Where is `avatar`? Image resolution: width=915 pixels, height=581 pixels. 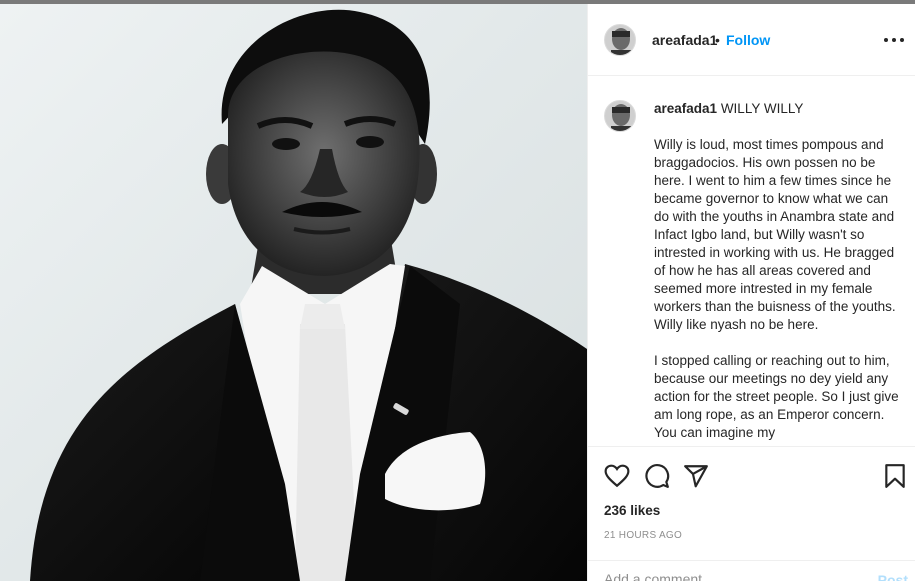 avatar is located at coordinates (620, 40).